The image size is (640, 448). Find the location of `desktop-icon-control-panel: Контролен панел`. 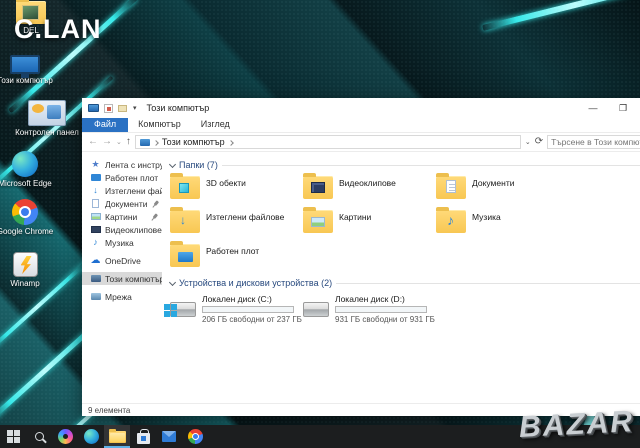

desktop-icon-control-panel: Контролен панел is located at coordinates (47, 118).